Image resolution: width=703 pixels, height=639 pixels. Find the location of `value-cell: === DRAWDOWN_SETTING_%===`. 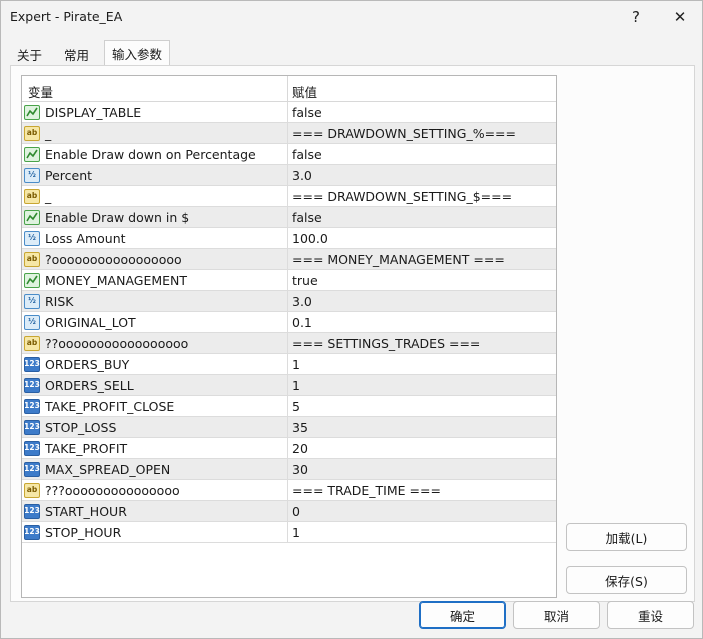

value-cell: === DRAWDOWN_SETTING_%=== is located at coordinates (422, 133).